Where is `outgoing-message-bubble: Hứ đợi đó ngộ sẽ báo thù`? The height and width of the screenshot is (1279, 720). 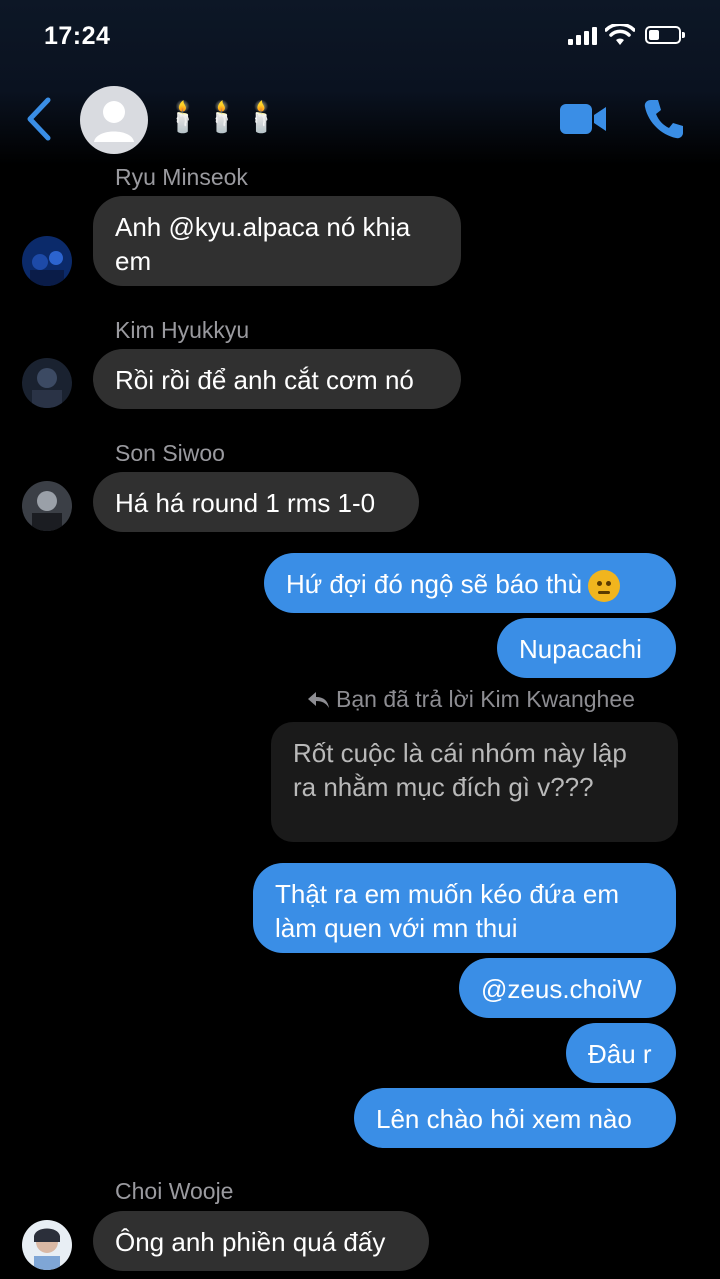
outgoing-message-bubble: Hứ đợi đó ngộ sẽ báo thù is located at coordinates (470, 583).